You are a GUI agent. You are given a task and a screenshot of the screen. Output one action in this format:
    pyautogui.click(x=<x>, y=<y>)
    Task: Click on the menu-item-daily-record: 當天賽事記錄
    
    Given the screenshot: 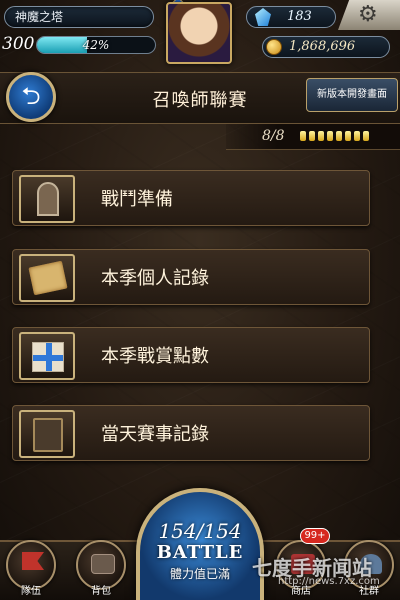 What is the action you would take?
    pyautogui.click(x=191, y=433)
    